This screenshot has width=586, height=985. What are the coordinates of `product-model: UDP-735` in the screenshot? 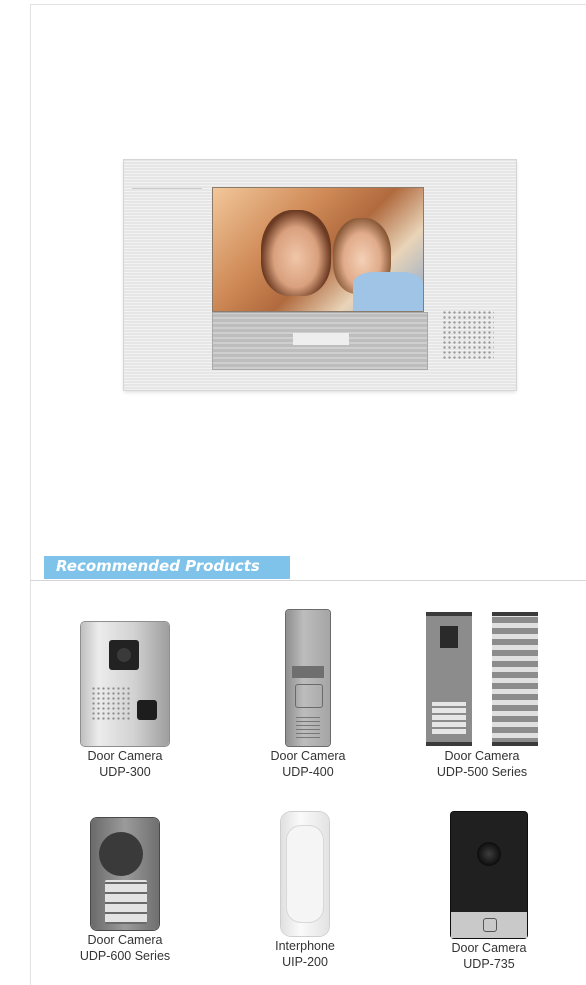 It's located at (489, 964).